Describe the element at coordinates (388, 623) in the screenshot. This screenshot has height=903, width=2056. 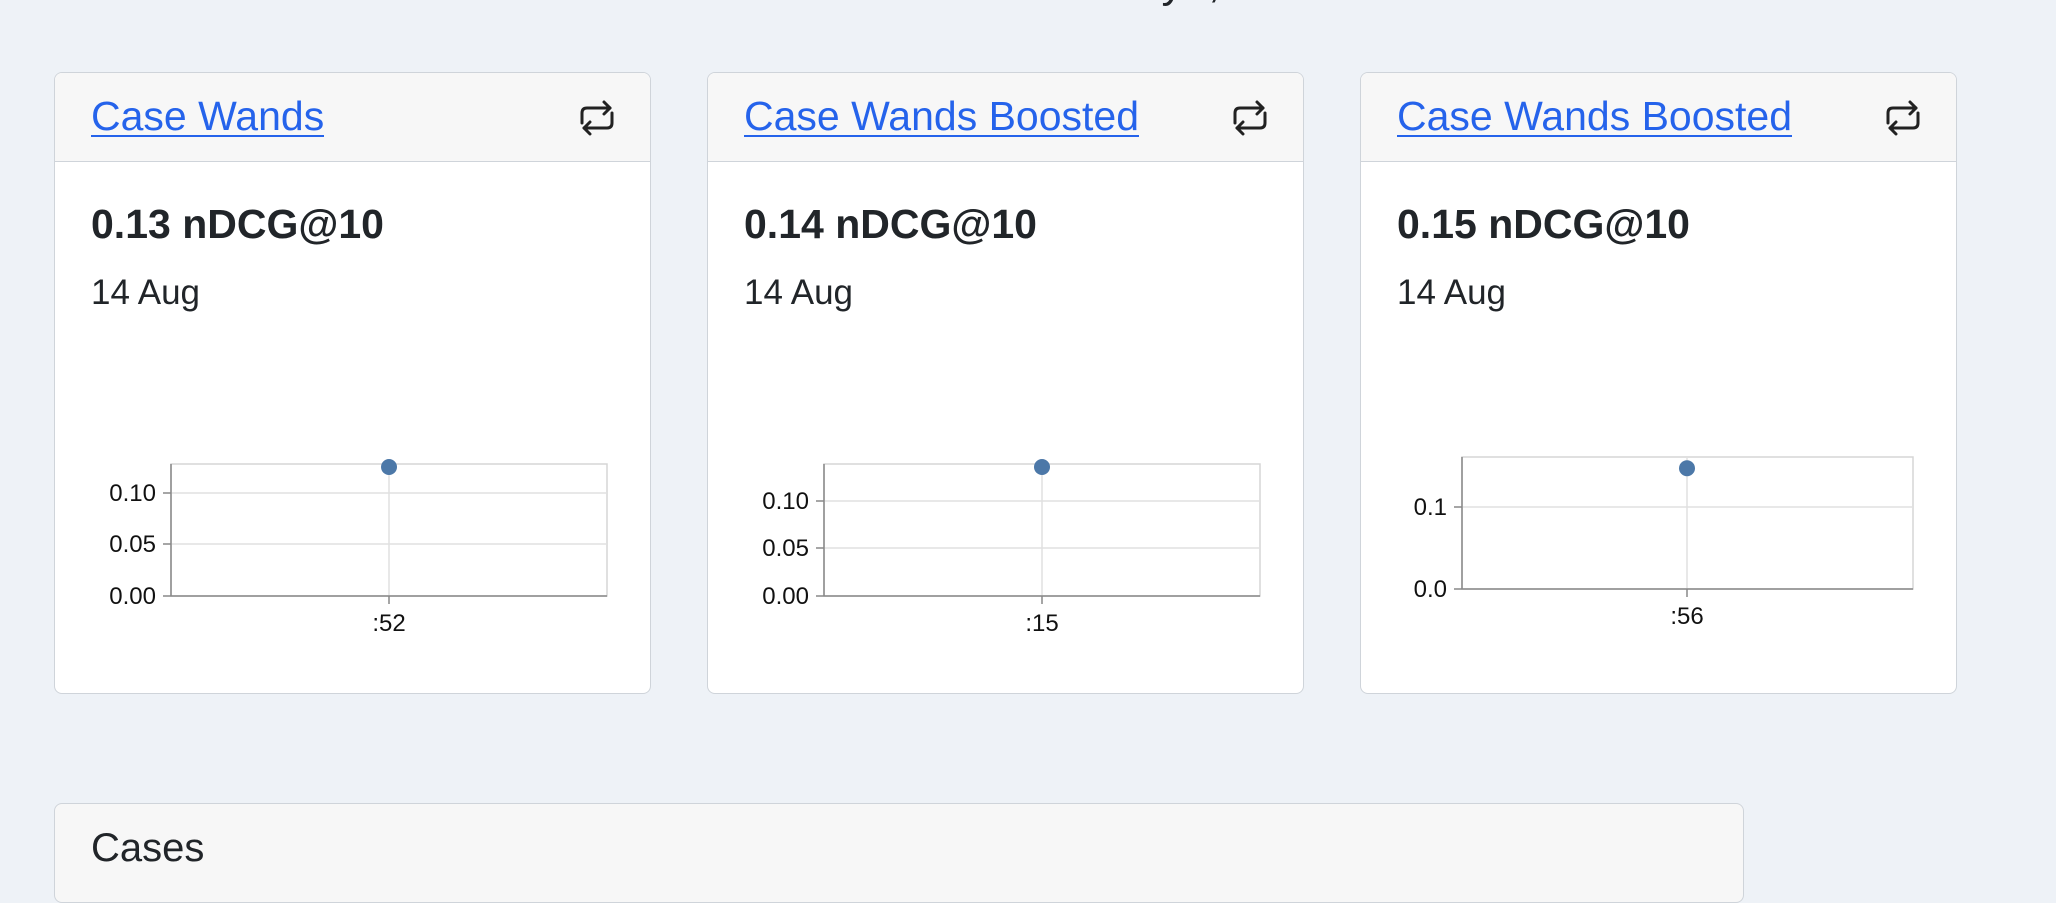
I see `x-tick-label: :52` at that location.